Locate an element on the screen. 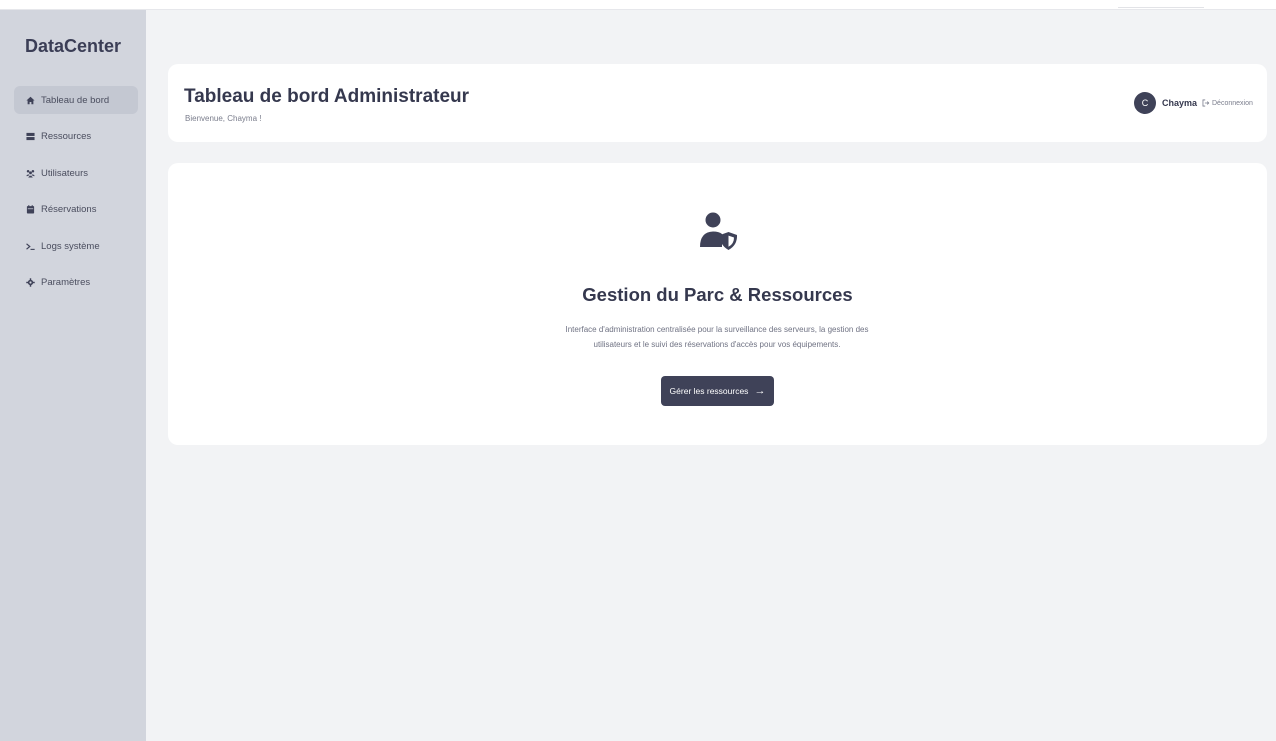 The width and height of the screenshot is (1276, 741). users-icon is located at coordinates (30, 173).